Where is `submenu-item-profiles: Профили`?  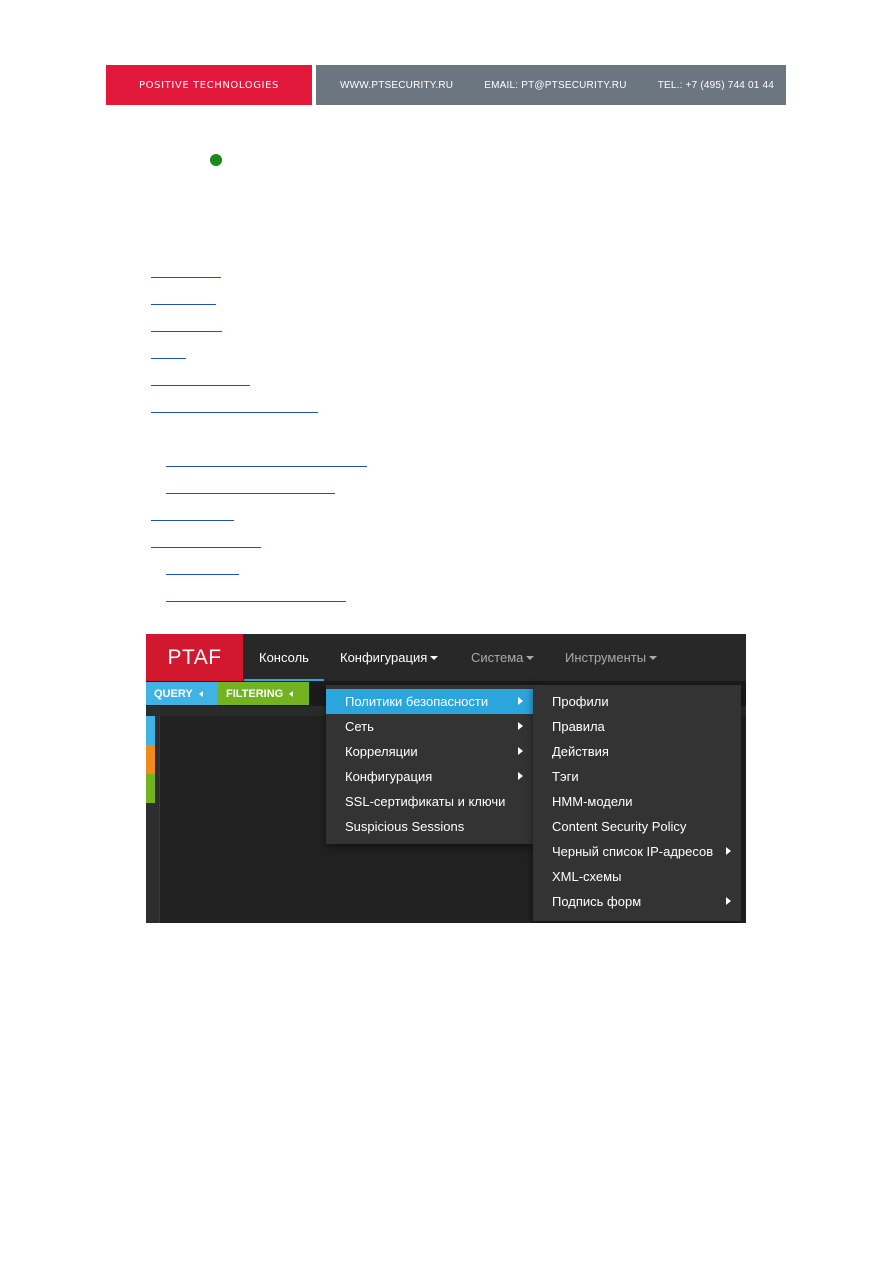
submenu-item-profiles: Профили is located at coordinates (637, 701).